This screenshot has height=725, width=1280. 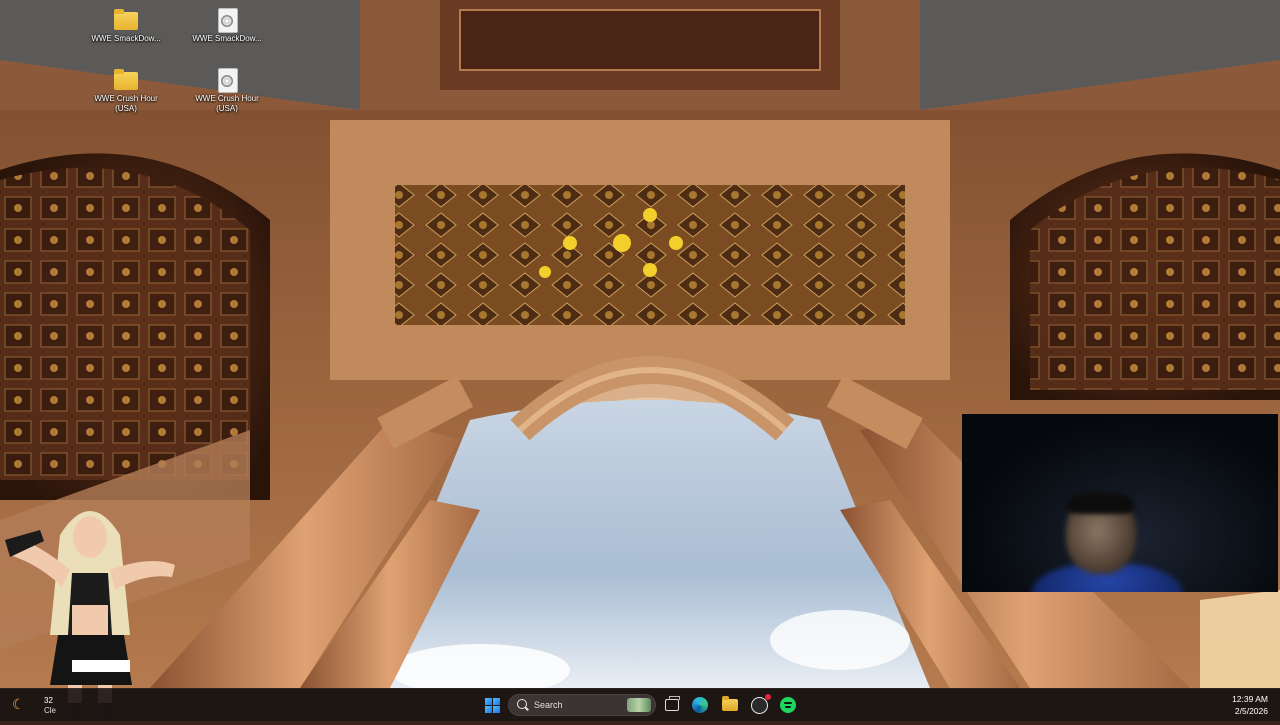 I want to click on search-label: Search, so click(x=548, y=705).